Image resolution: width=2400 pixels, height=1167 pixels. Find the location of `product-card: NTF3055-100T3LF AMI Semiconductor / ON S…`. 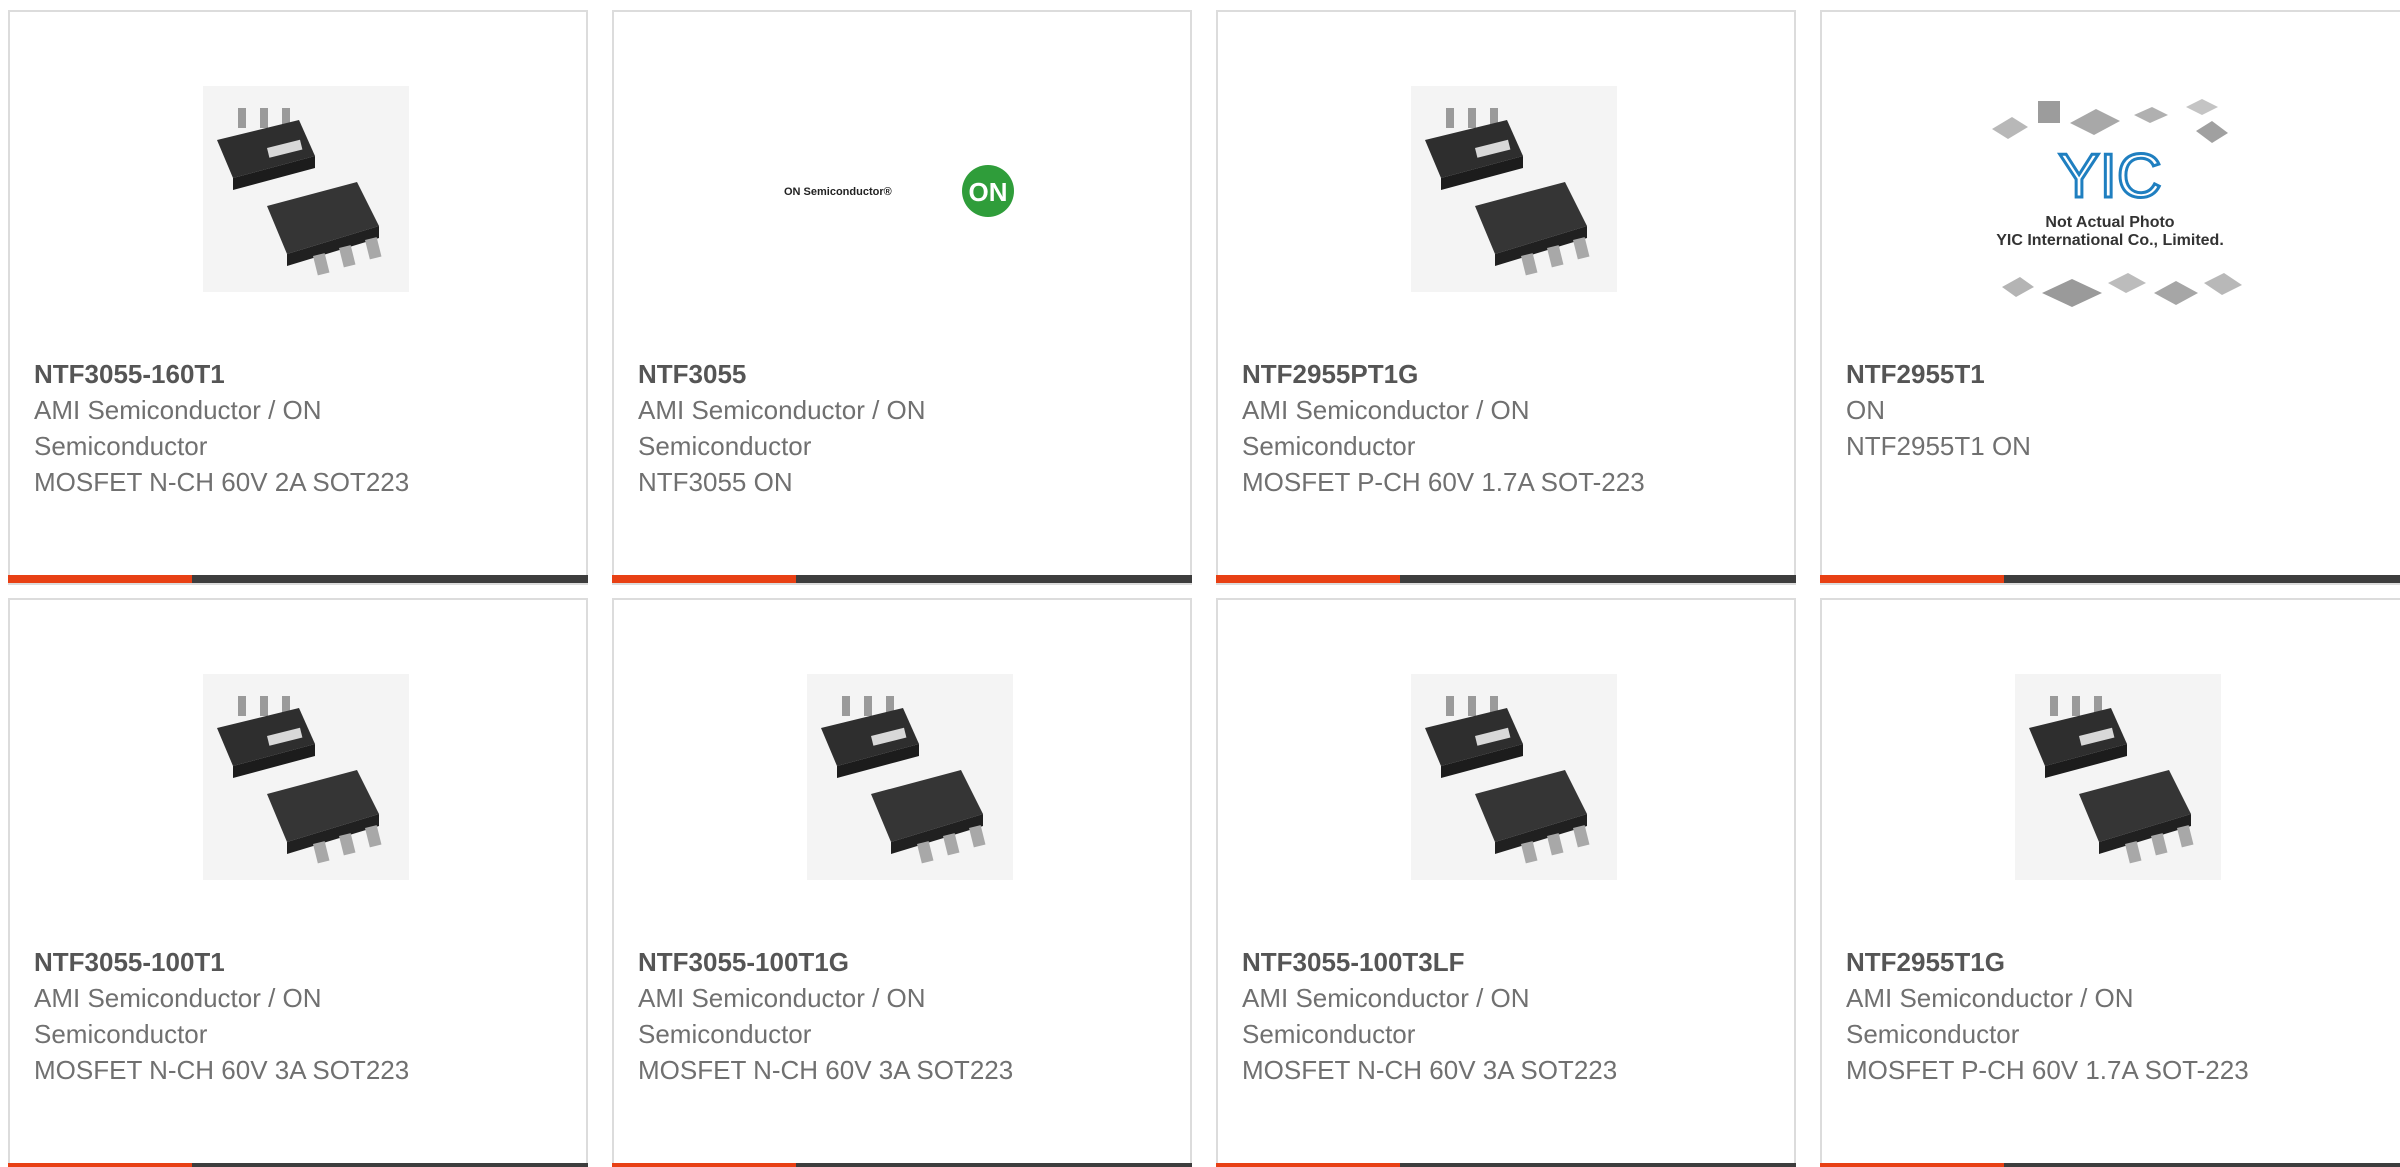

product-card: NTF3055-100T3LF AMI Semiconductor / ON S… is located at coordinates (1506, 882).